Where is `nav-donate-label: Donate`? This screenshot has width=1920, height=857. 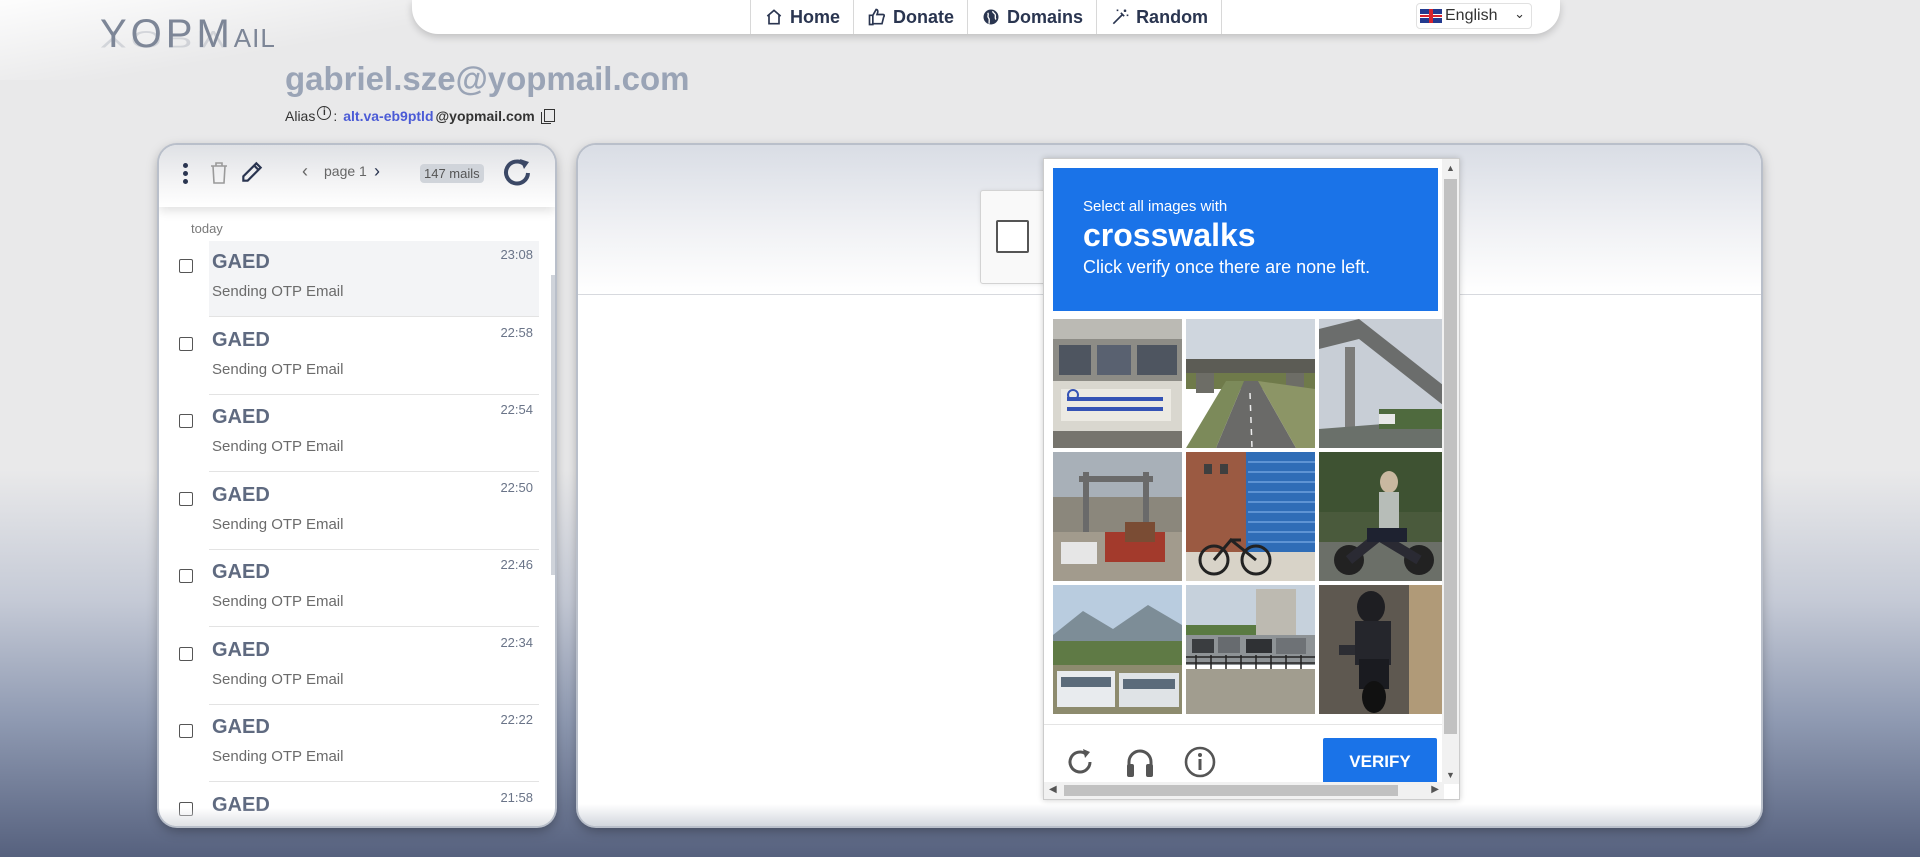
nav-donate-label: Donate is located at coordinates (924, 16).